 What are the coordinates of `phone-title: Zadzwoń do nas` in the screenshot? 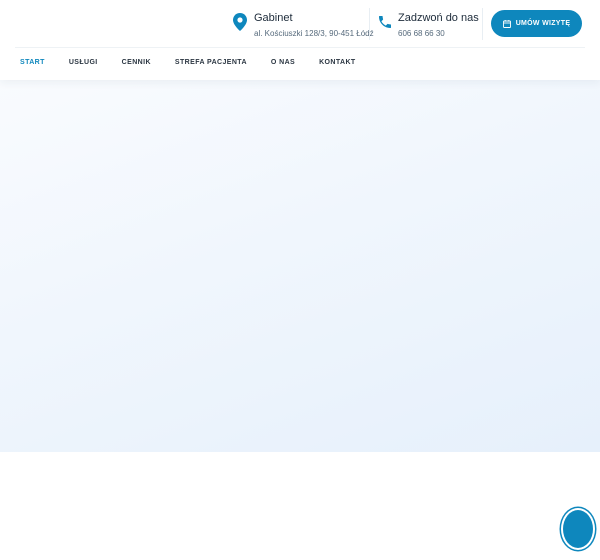 It's located at (438, 18).